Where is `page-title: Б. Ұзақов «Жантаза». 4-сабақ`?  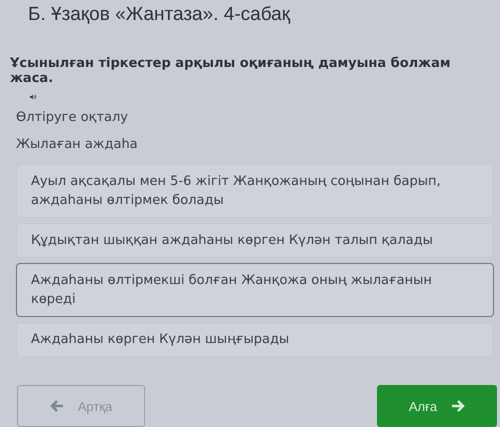 page-title: Б. Ұзақов «Жантаза». 4-сабақ is located at coordinates (160, 15).